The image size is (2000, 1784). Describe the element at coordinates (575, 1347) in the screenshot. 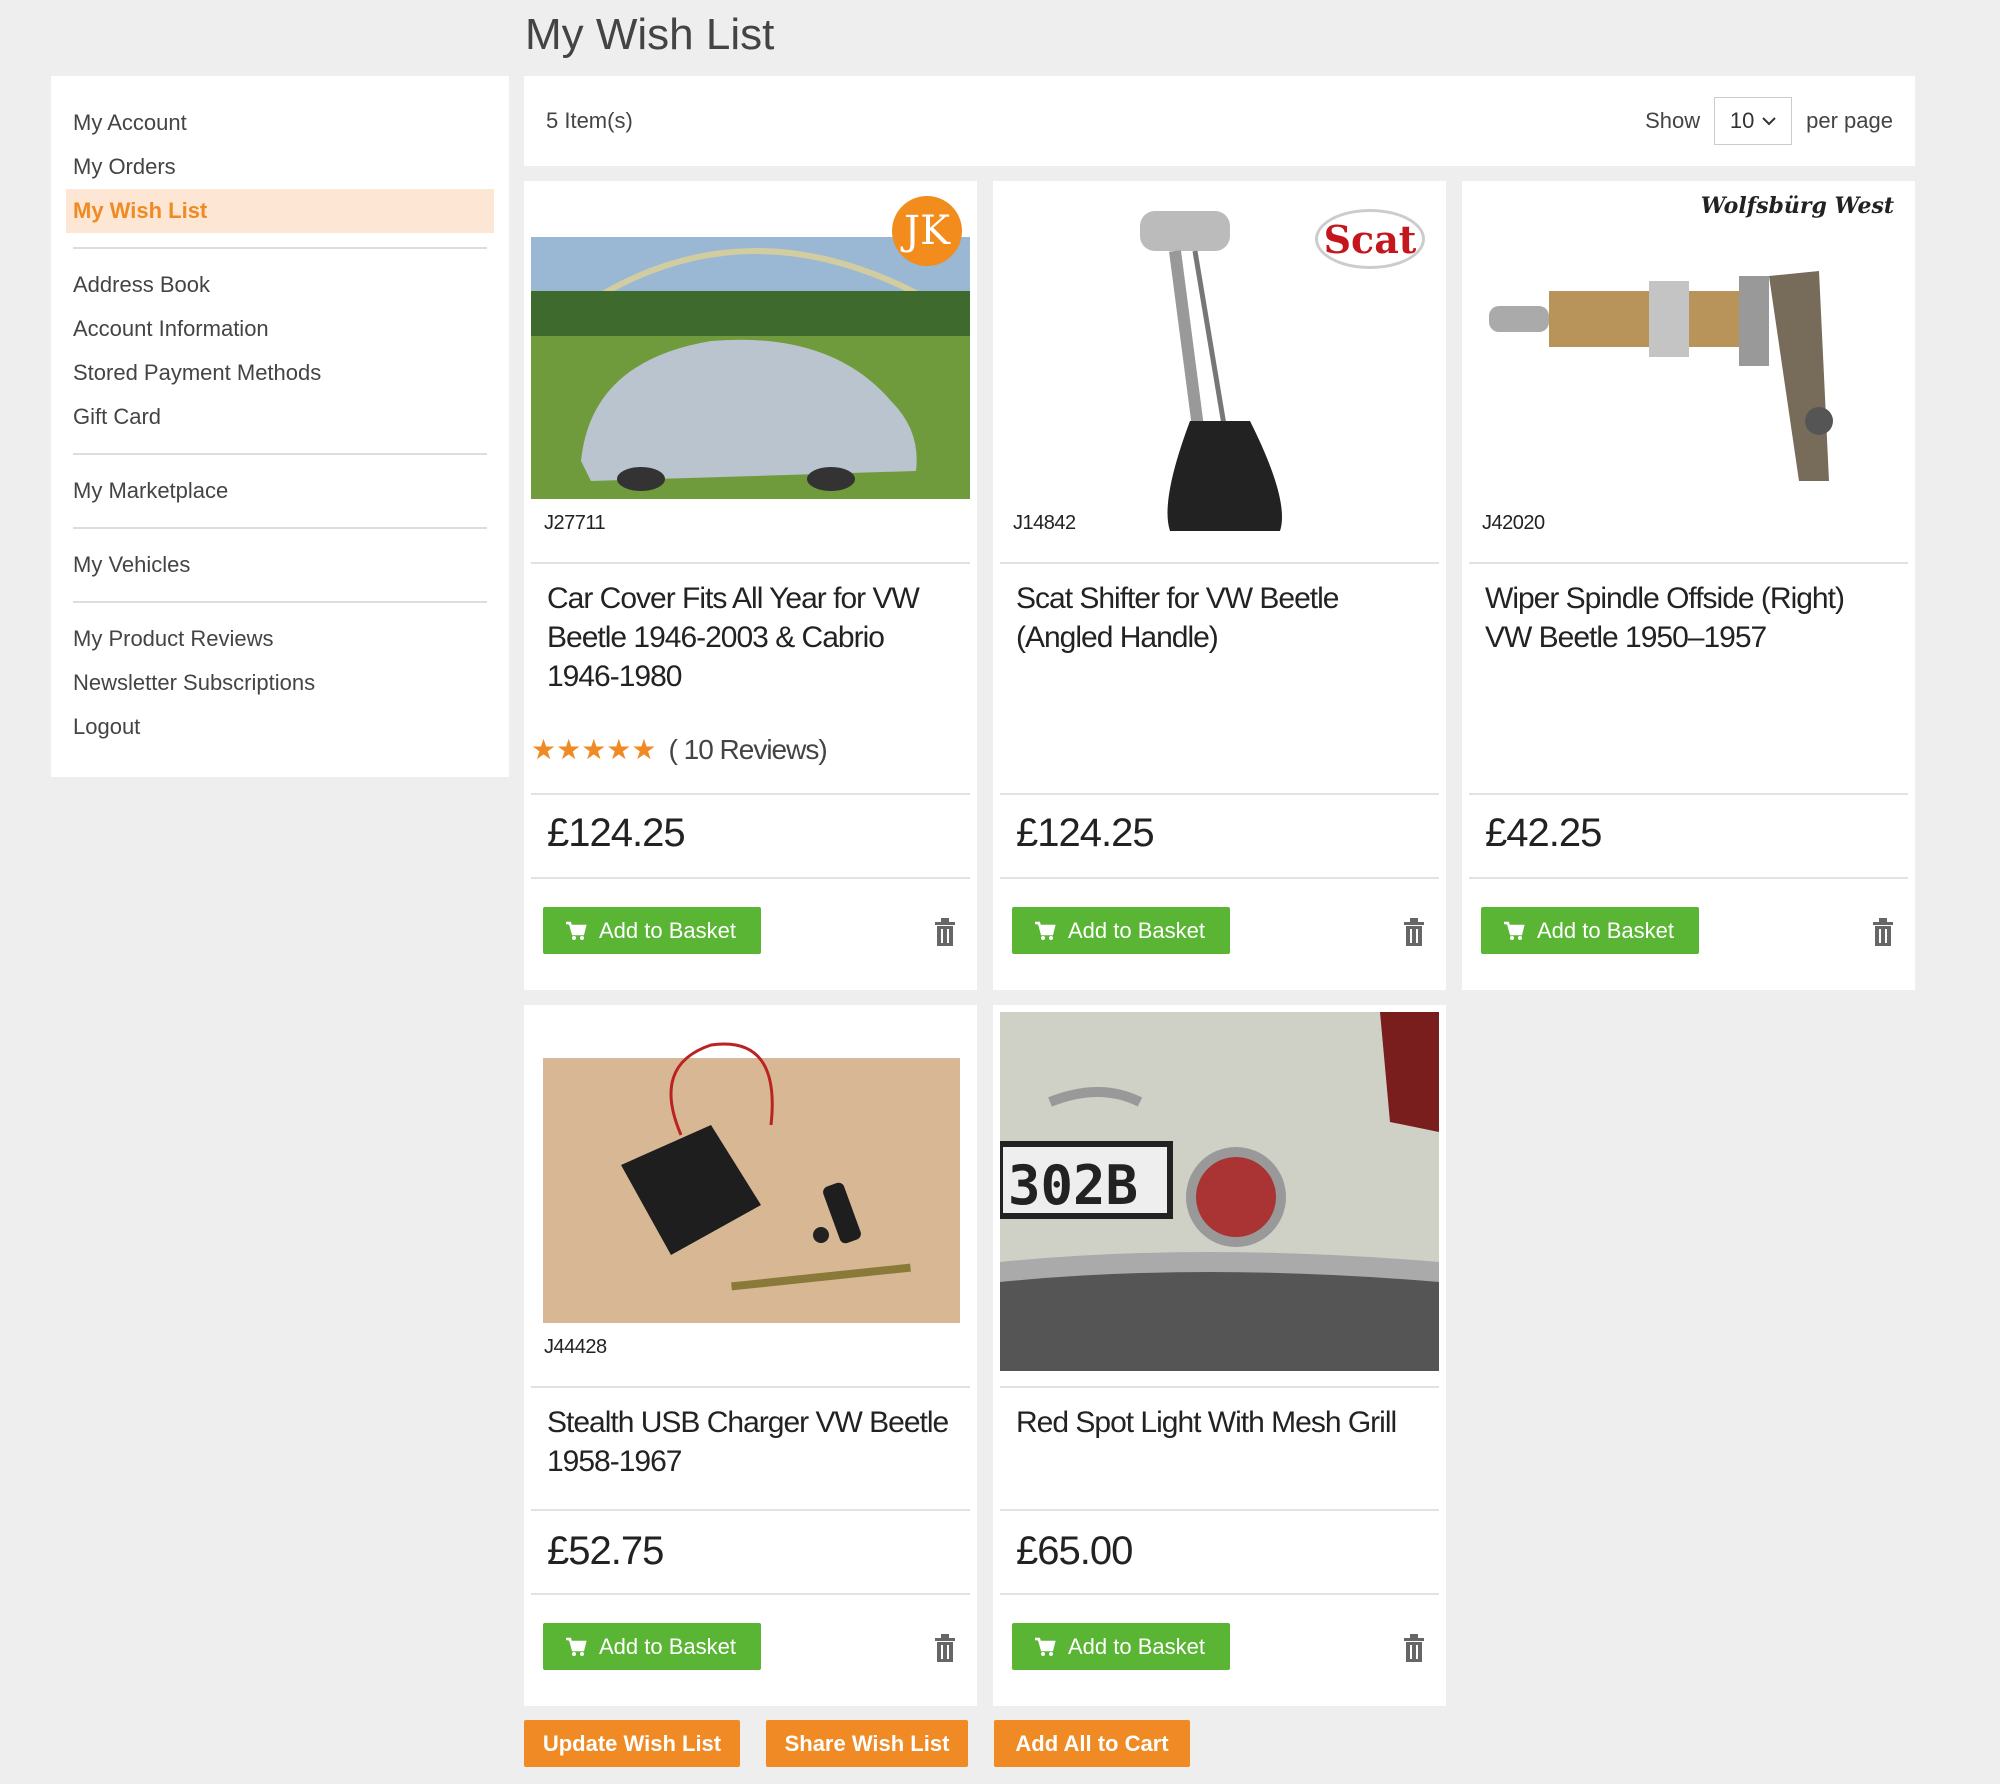

I see `product-sku: J44428` at that location.